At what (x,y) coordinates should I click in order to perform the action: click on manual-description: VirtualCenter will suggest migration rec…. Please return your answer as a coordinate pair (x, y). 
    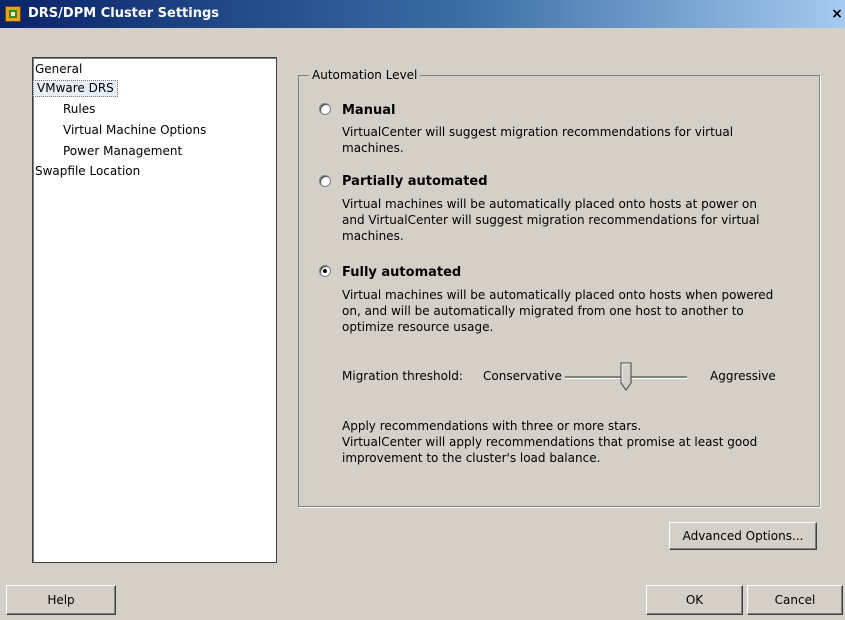
    Looking at the image, I should click on (538, 140).